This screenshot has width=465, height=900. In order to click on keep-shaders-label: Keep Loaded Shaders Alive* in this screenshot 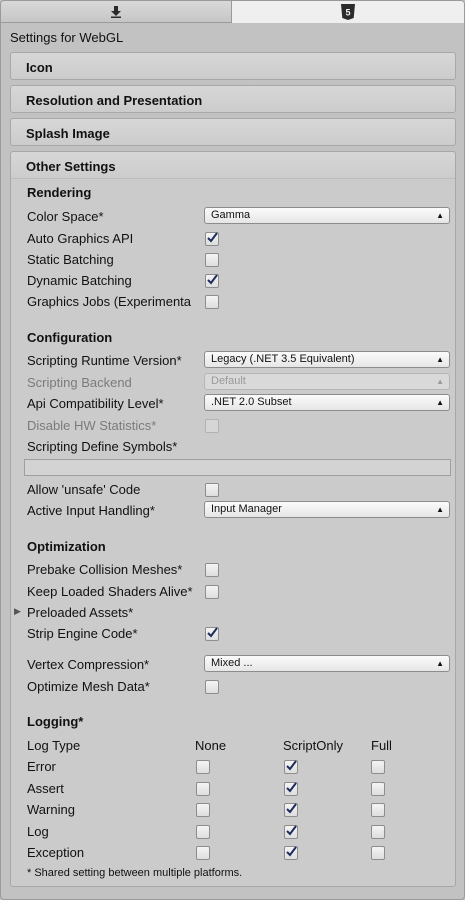, I will do `click(110, 591)`.